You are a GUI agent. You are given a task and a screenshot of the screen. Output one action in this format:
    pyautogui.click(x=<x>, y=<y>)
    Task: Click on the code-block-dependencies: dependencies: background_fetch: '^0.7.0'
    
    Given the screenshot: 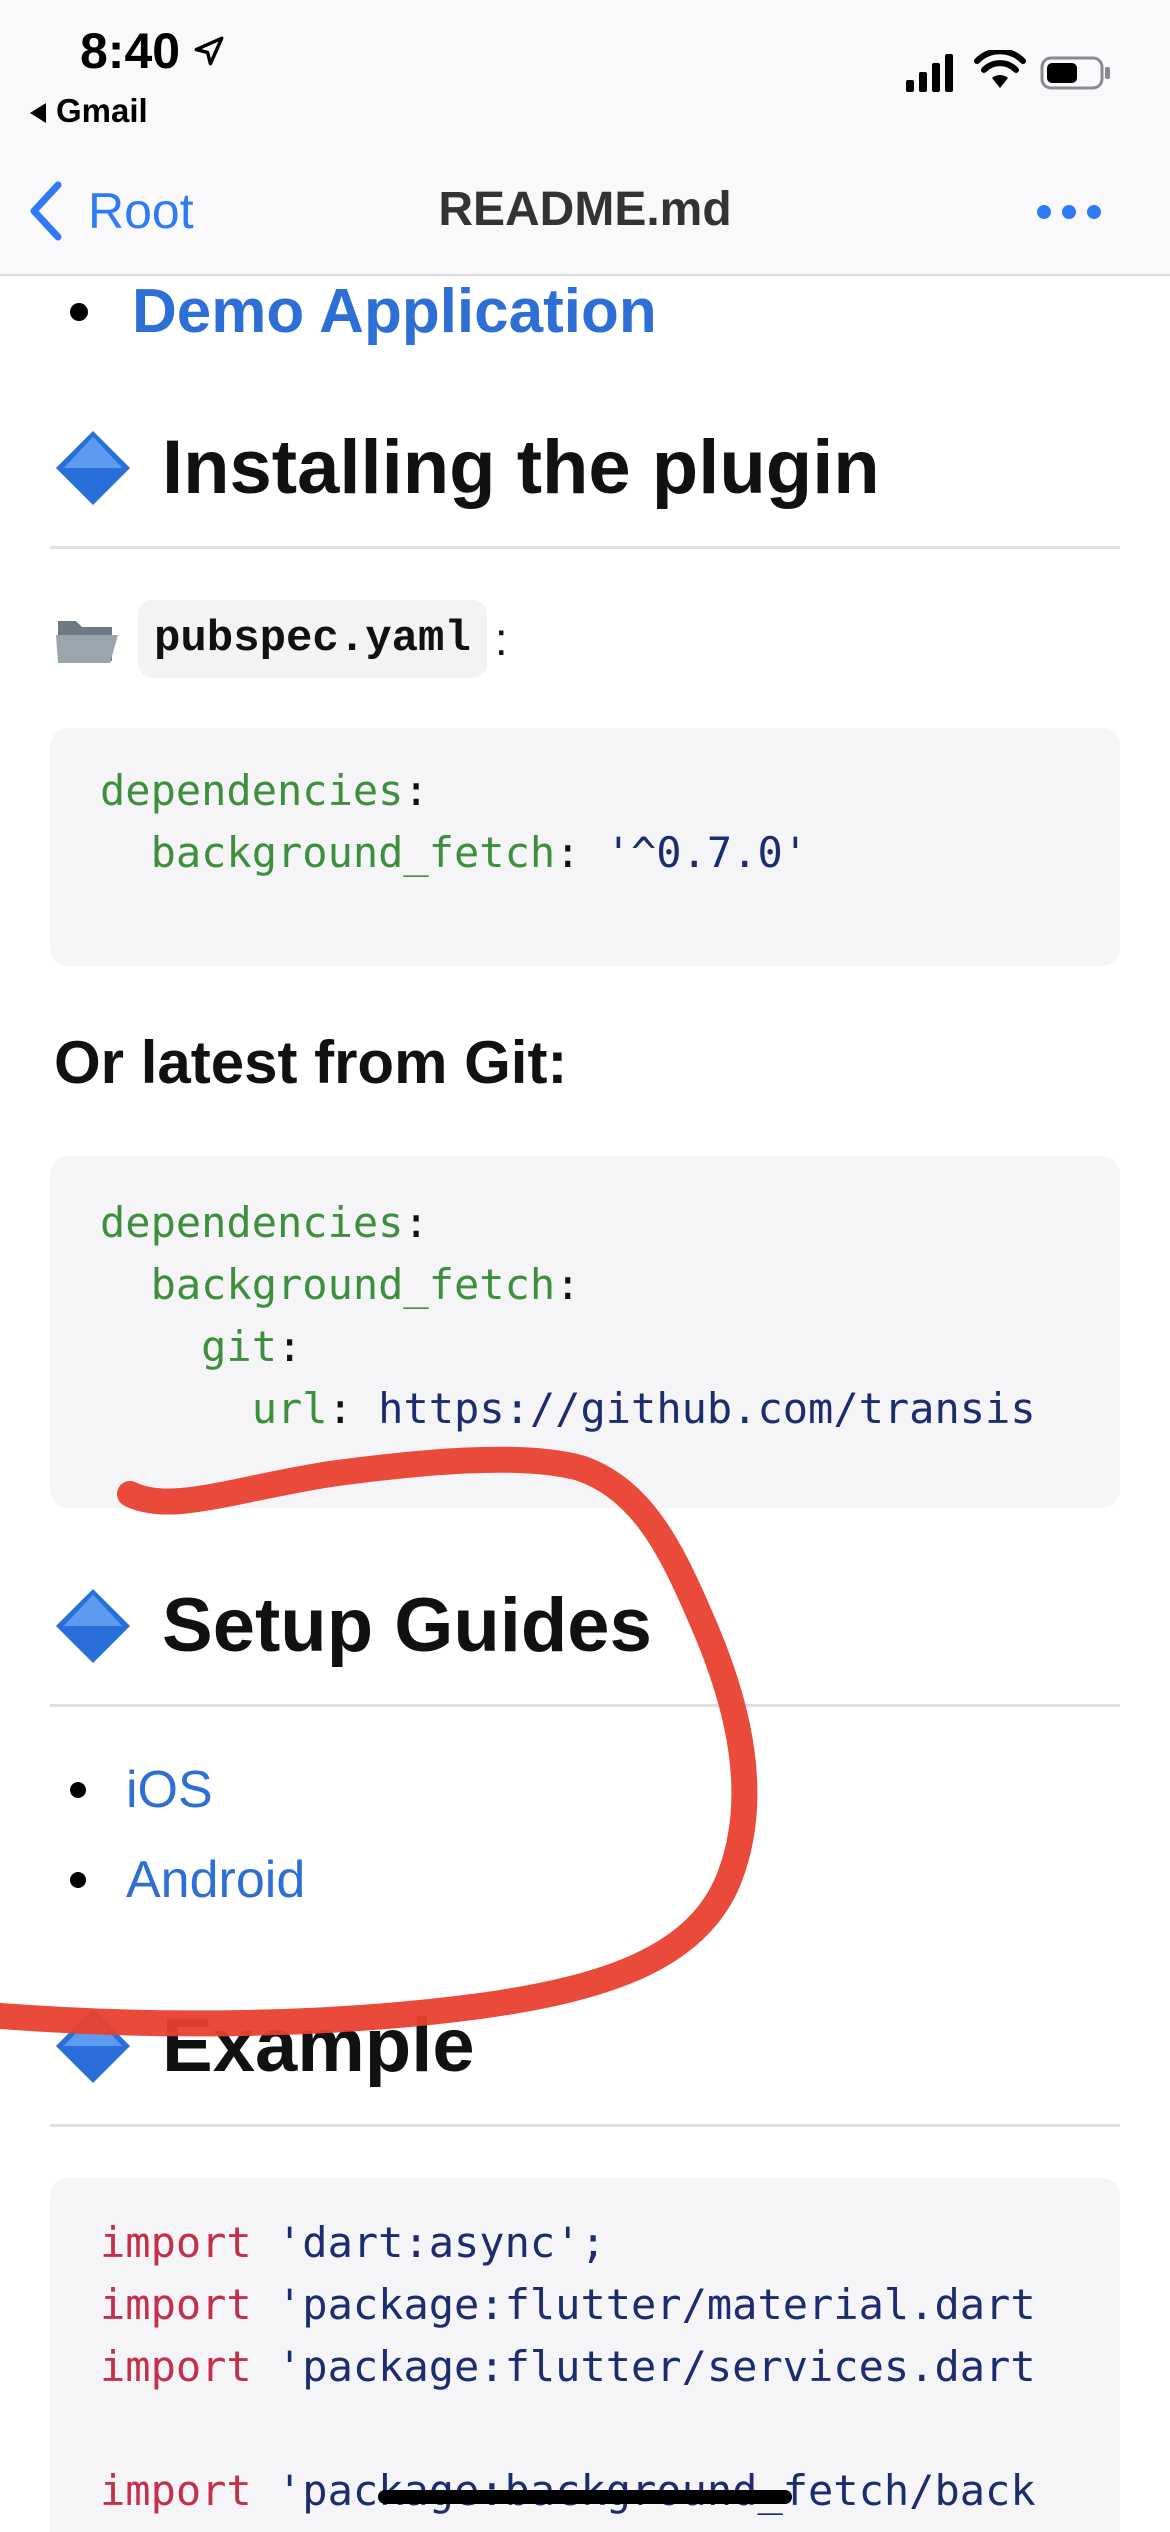 What is the action you would take?
    pyautogui.click(x=585, y=847)
    